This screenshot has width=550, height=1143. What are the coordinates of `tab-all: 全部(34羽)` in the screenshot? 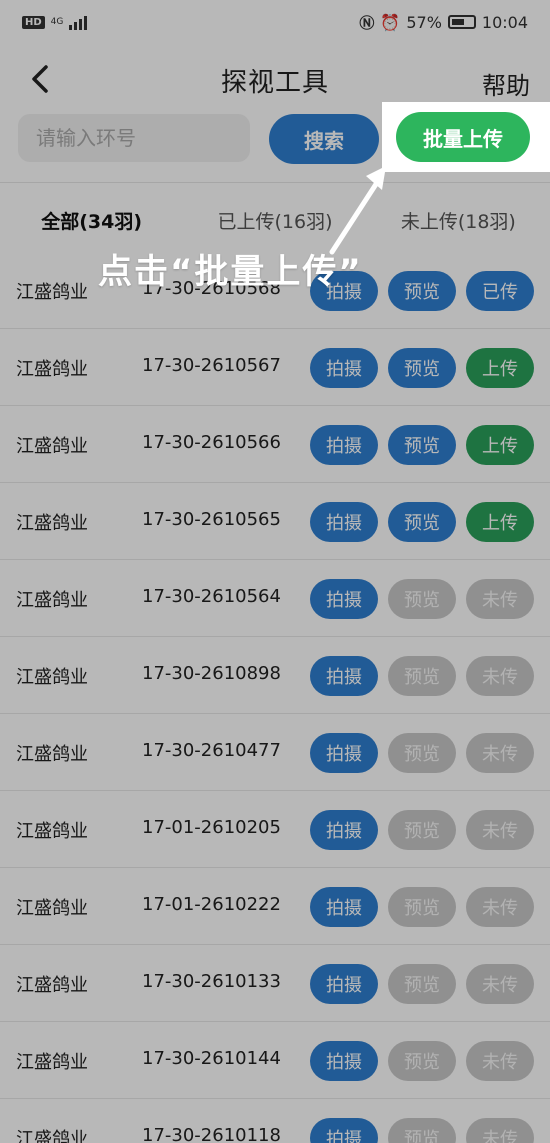 It's located at (91, 220).